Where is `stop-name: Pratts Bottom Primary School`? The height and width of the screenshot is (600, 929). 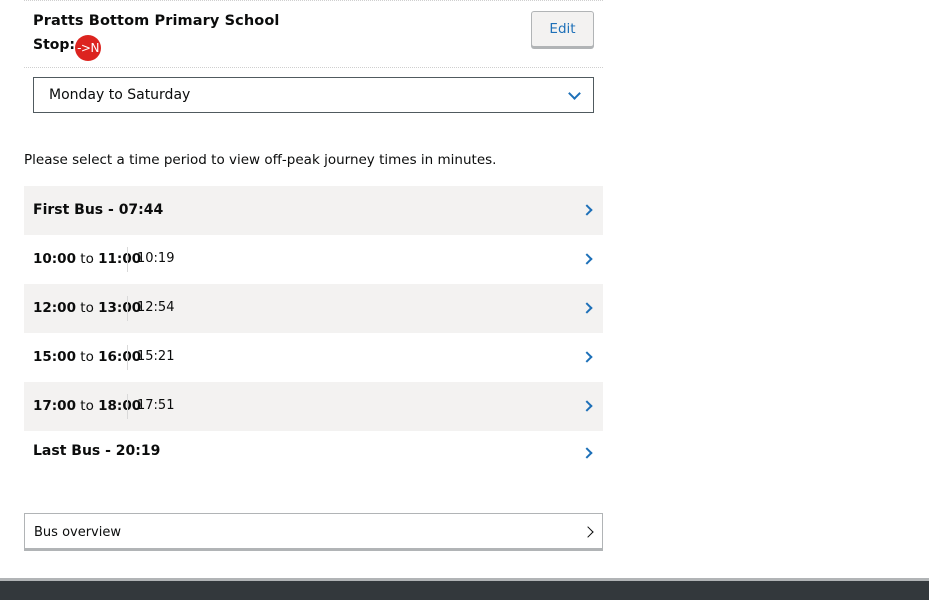 stop-name: Pratts Bottom Primary School is located at coordinates (156, 21).